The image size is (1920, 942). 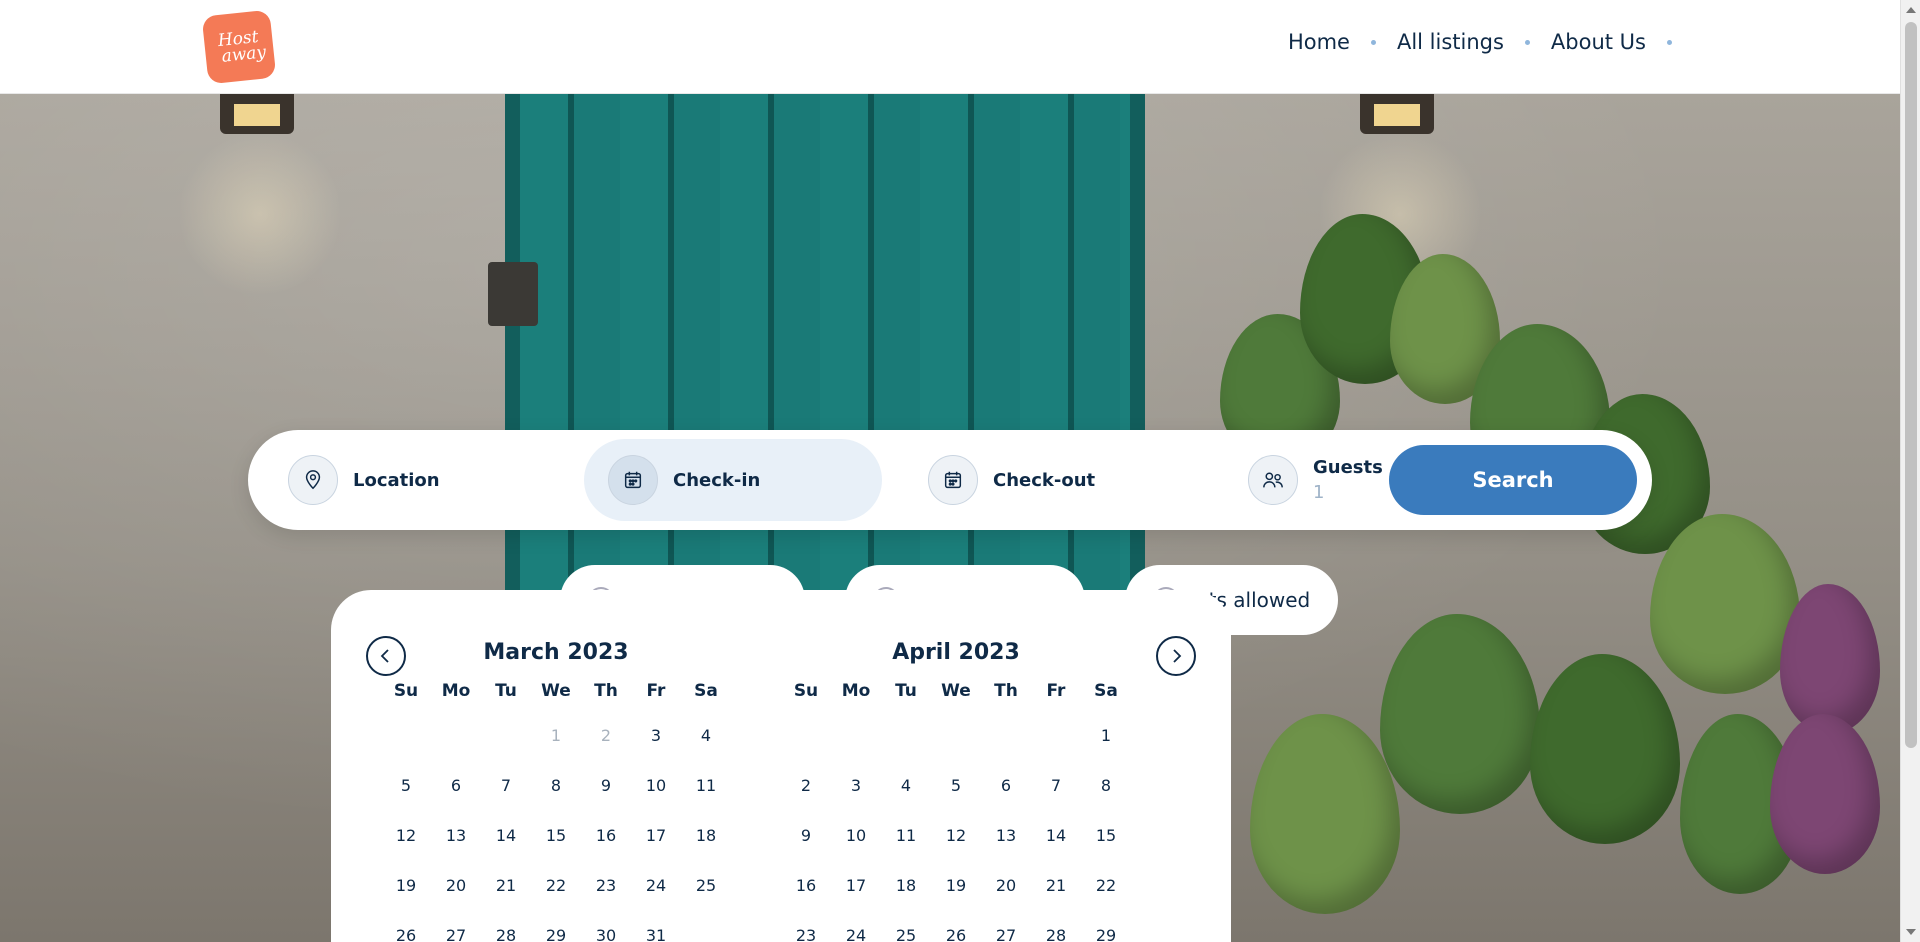 What do you see at coordinates (1303, 480) in the screenshot?
I see `guests-field: Guests 1` at bounding box center [1303, 480].